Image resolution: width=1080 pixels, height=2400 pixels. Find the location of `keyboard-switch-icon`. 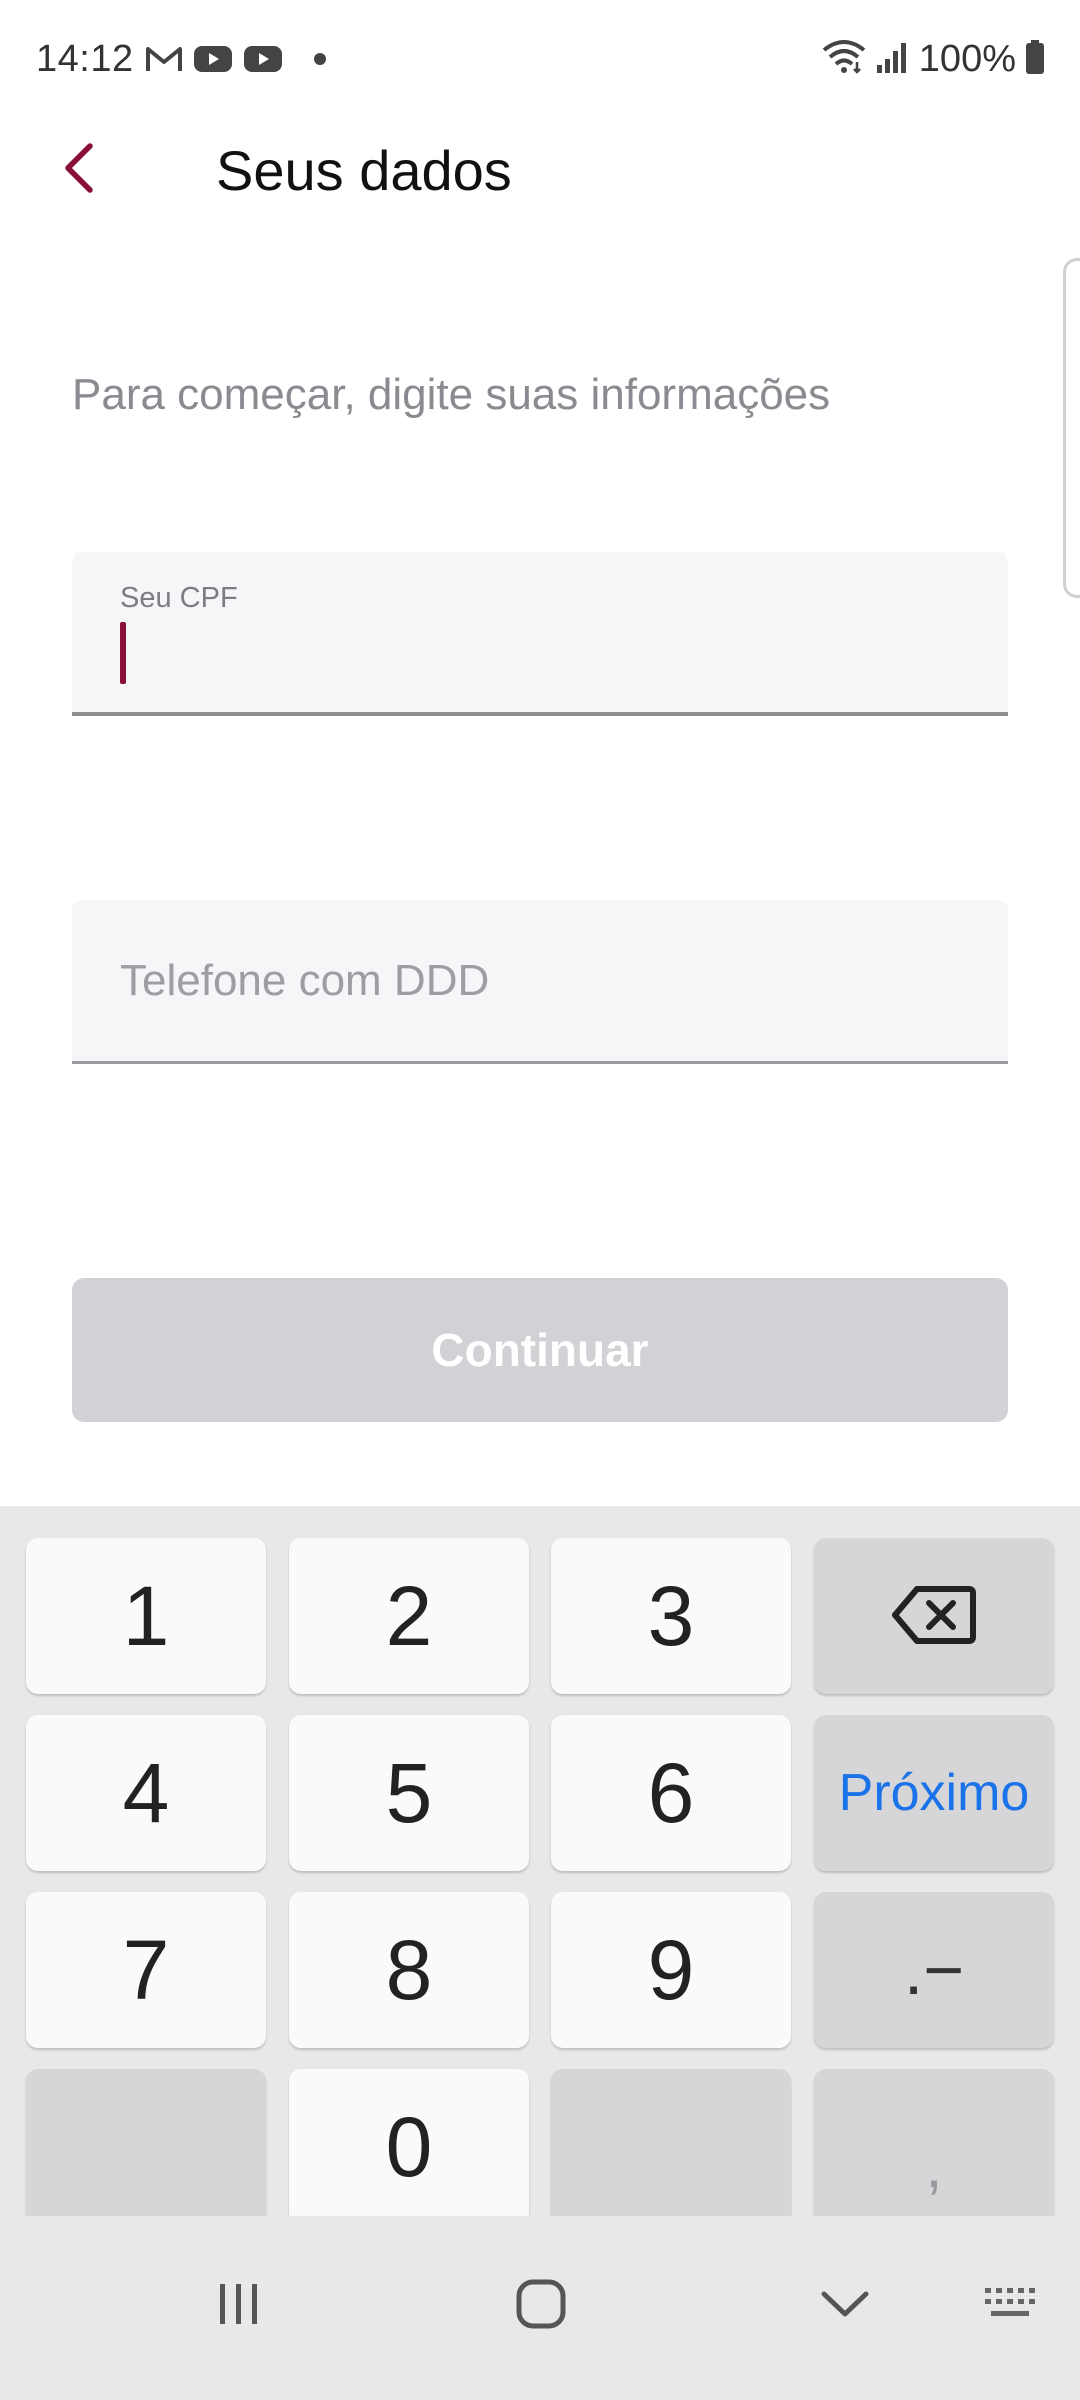

keyboard-switch-icon is located at coordinates (1013, 2306).